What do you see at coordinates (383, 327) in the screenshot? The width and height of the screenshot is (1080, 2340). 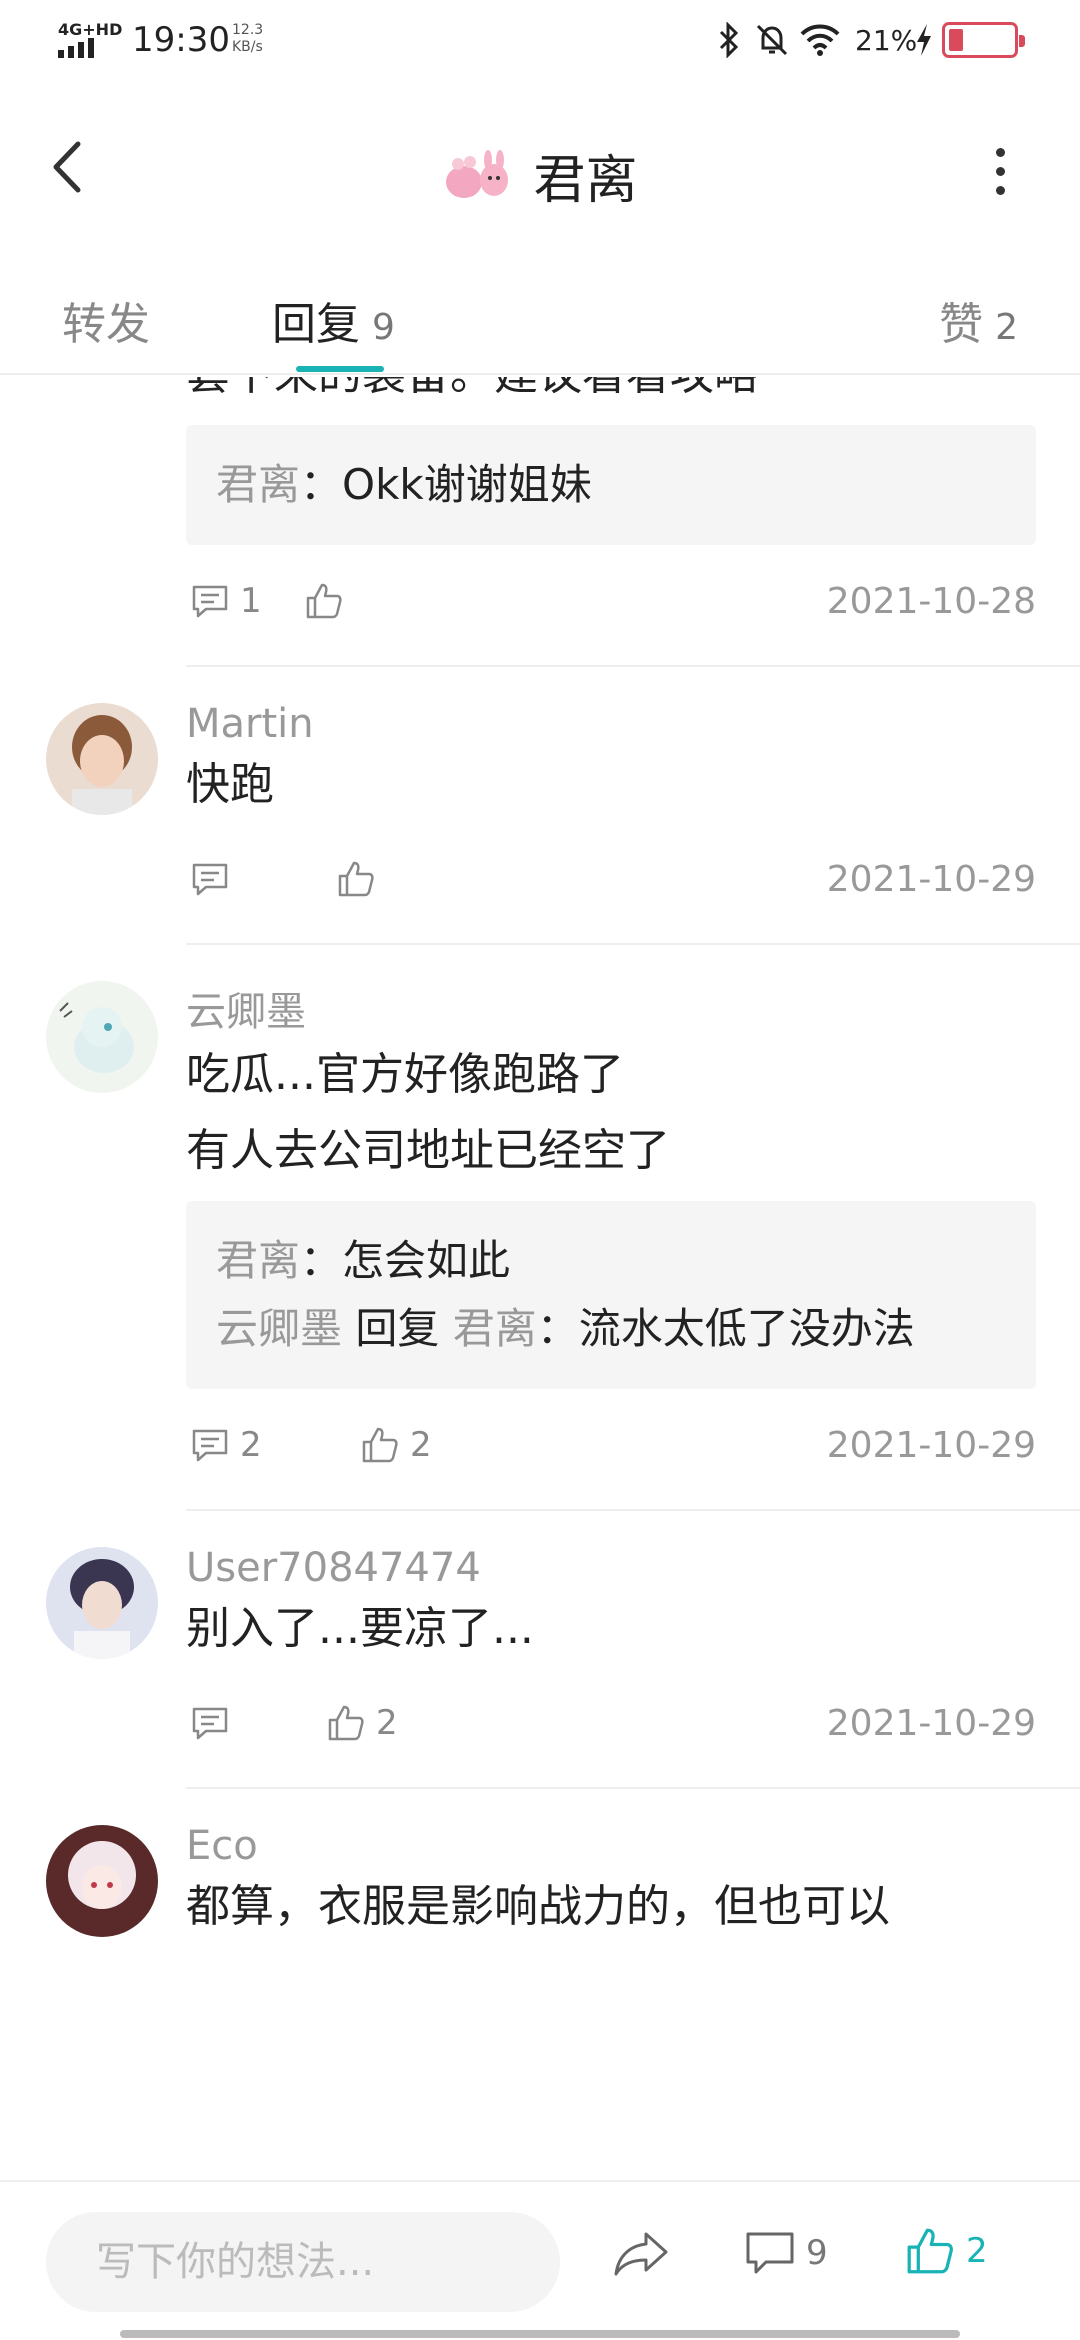 I see `tab-reply-count: 9` at bounding box center [383, 327].